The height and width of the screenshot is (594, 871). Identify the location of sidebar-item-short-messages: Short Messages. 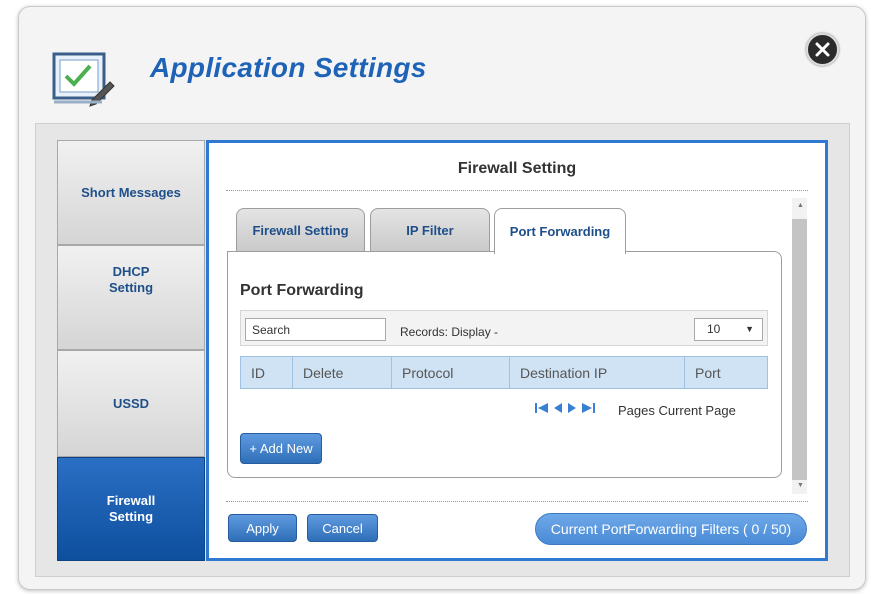
(131, 192).